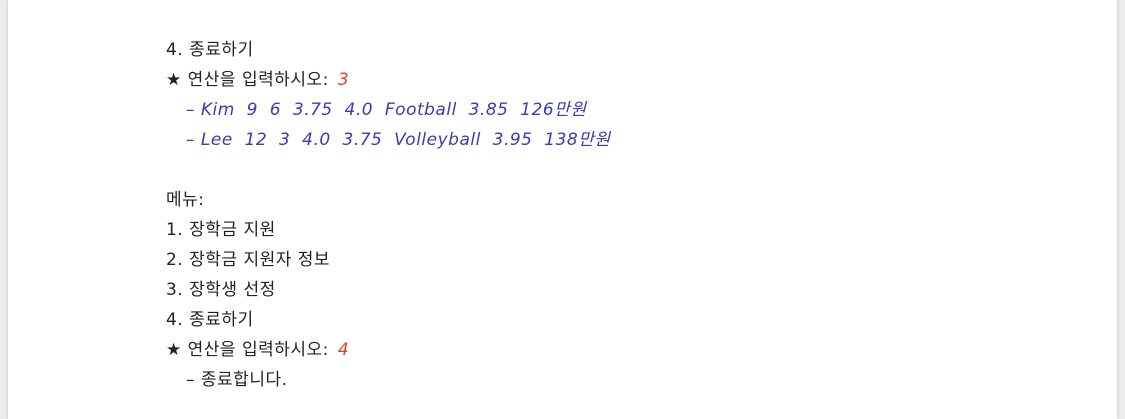 This screenshot has width=1125, height=419. Describe the element at coordinates (388, 350) in the screenshot. I see `operation-prompt: ★ 연산을 입력하시오: 4` at that location.